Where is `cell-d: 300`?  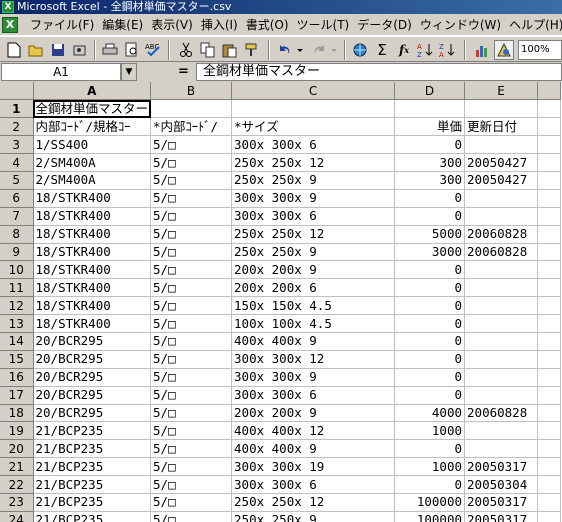 cell-d: 300 is located at coordinates (430, 180).